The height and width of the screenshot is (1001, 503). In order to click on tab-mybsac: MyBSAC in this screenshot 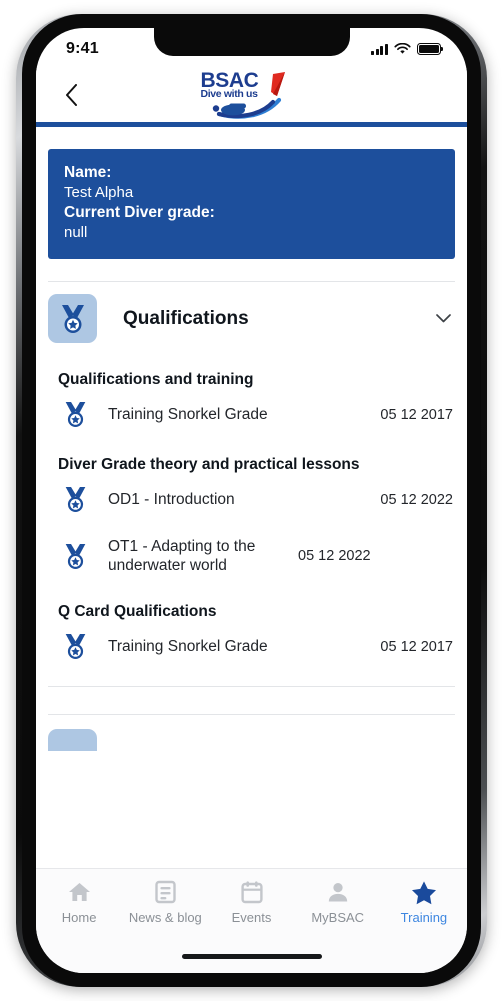, I will do `click(338, 902)`.